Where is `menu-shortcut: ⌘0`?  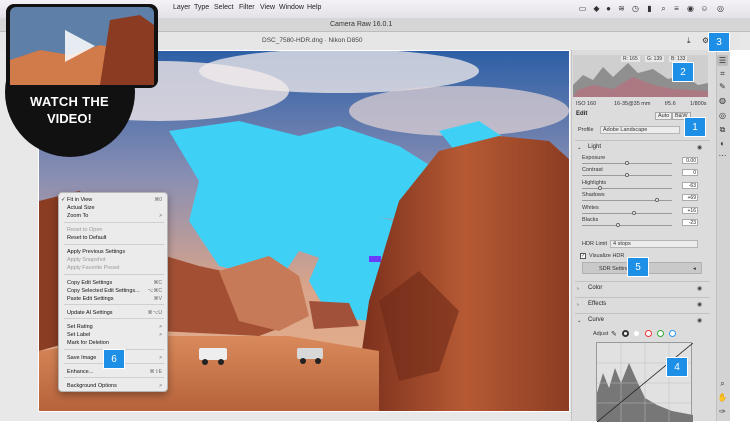 menu-shortcut: ⌘0 is located at coordinates (158, 200).